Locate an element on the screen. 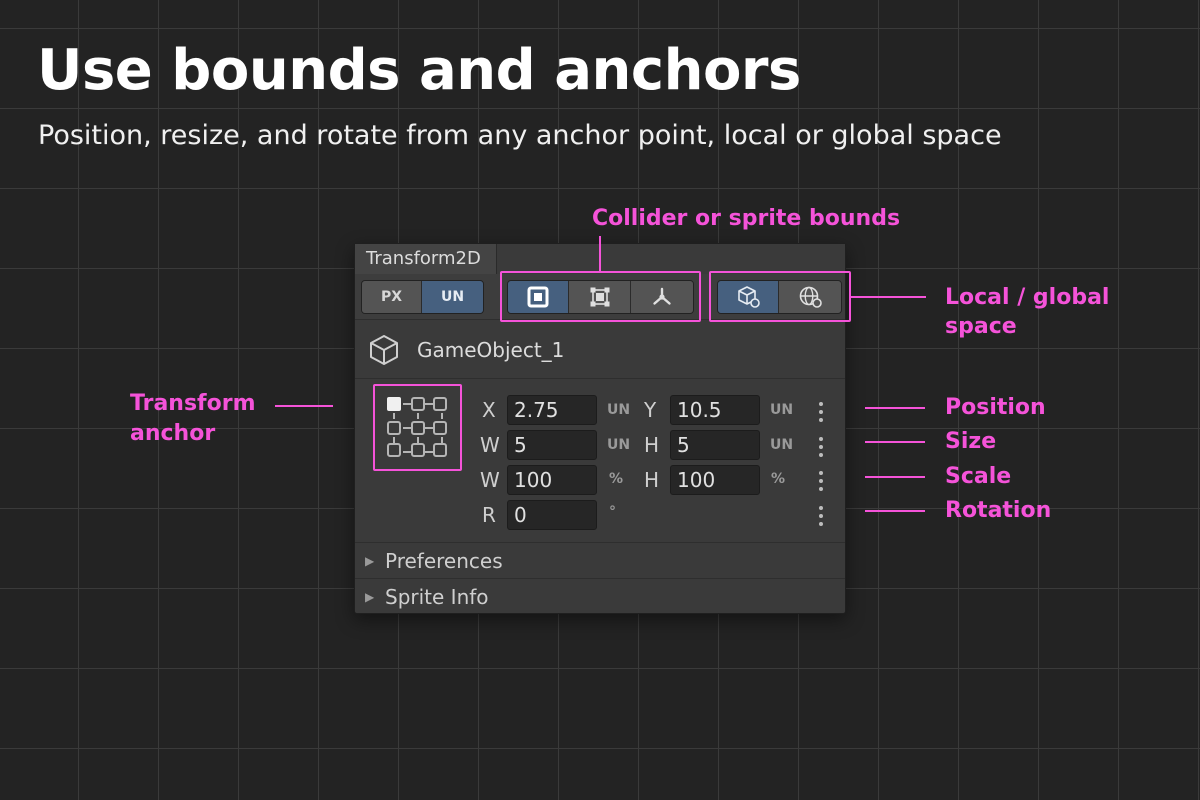 This screenshot has width=1200, height=800. sprite-info-label: Sprite Info is located at coordinates (437, 597).